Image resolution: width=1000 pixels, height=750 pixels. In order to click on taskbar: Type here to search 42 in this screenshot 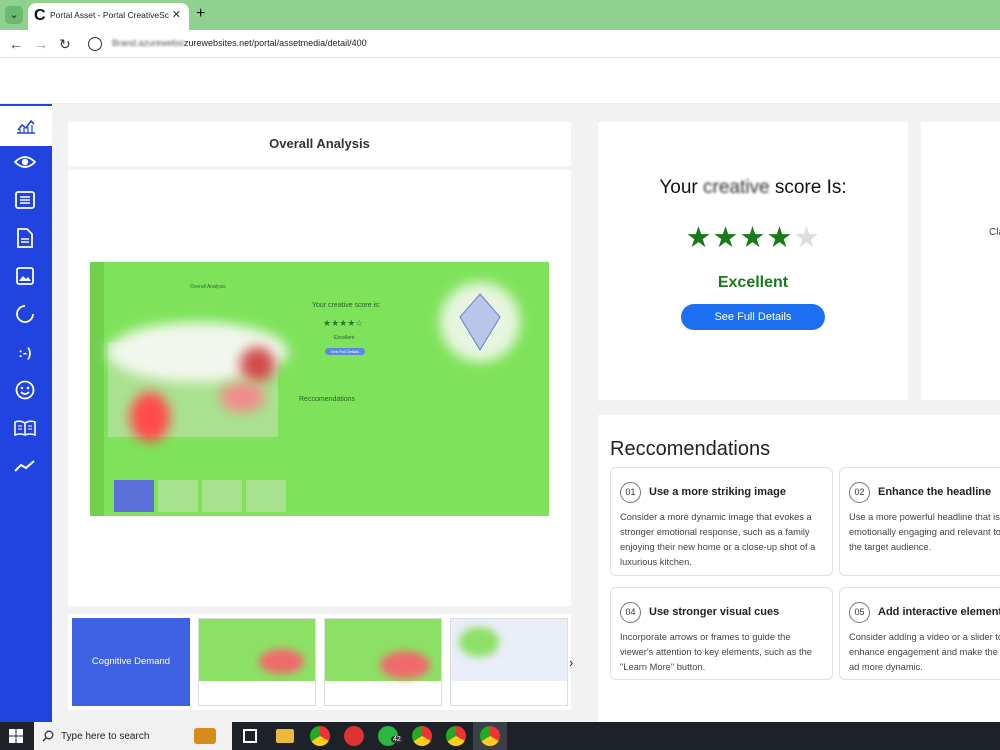, I will do `click(500, 736)`.